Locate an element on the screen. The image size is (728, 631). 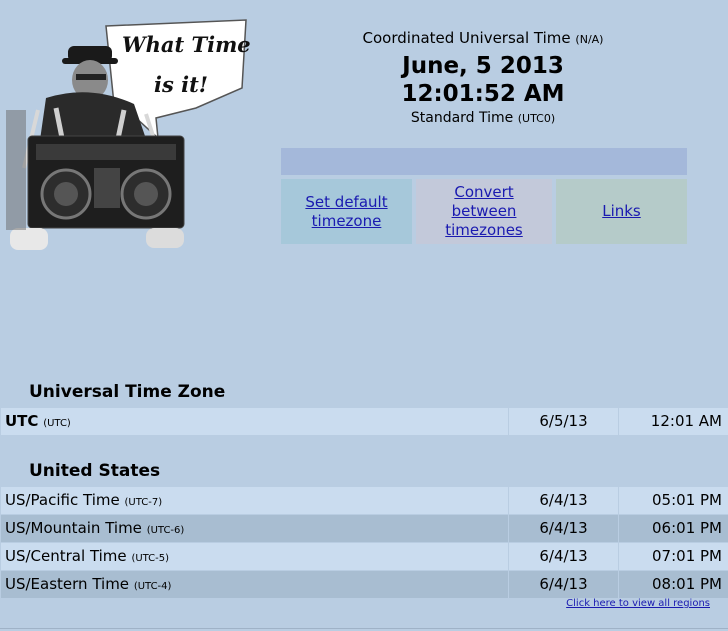
divider is located at coordinates (364, 628).